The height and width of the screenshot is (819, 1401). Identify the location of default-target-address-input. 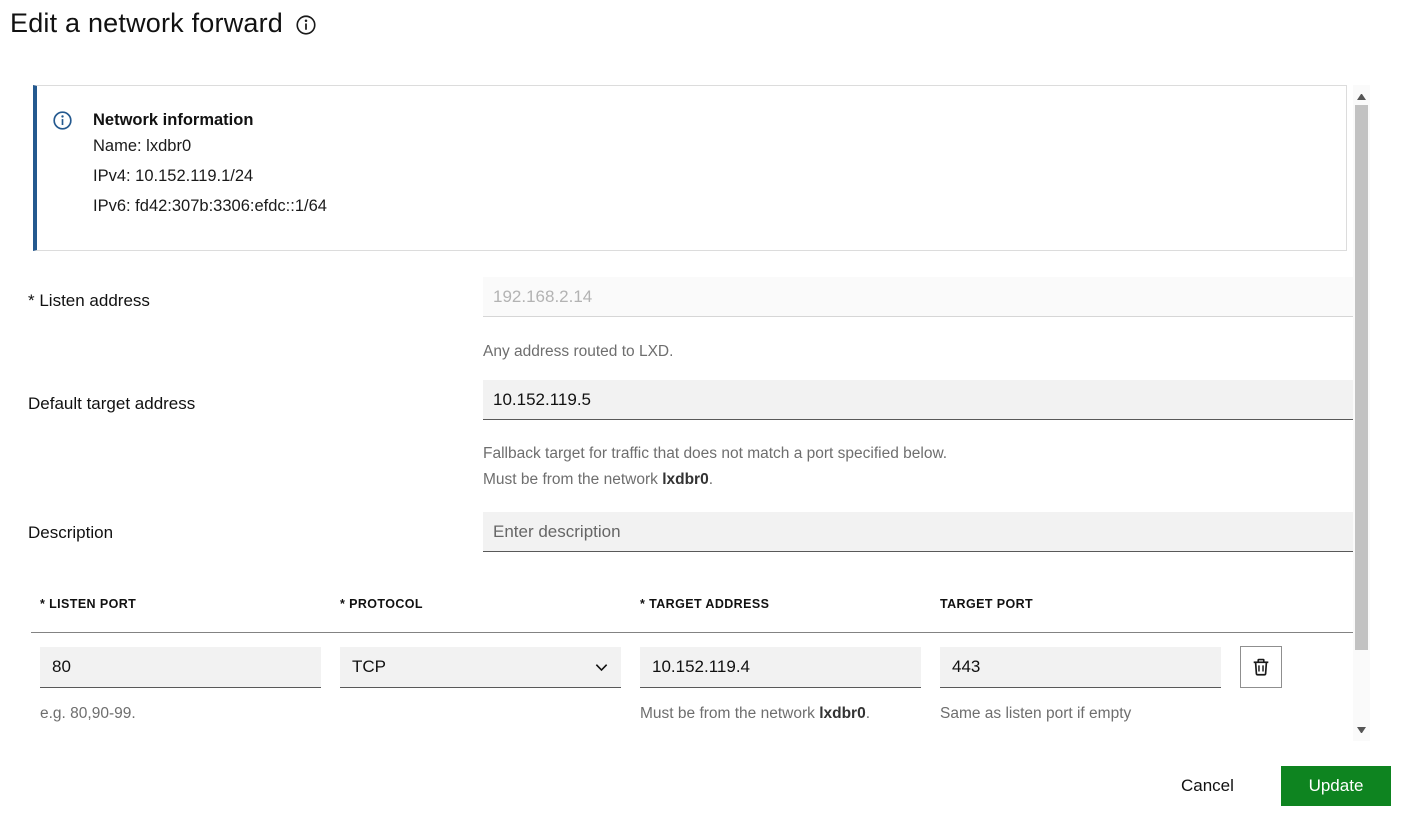
(918, 400).